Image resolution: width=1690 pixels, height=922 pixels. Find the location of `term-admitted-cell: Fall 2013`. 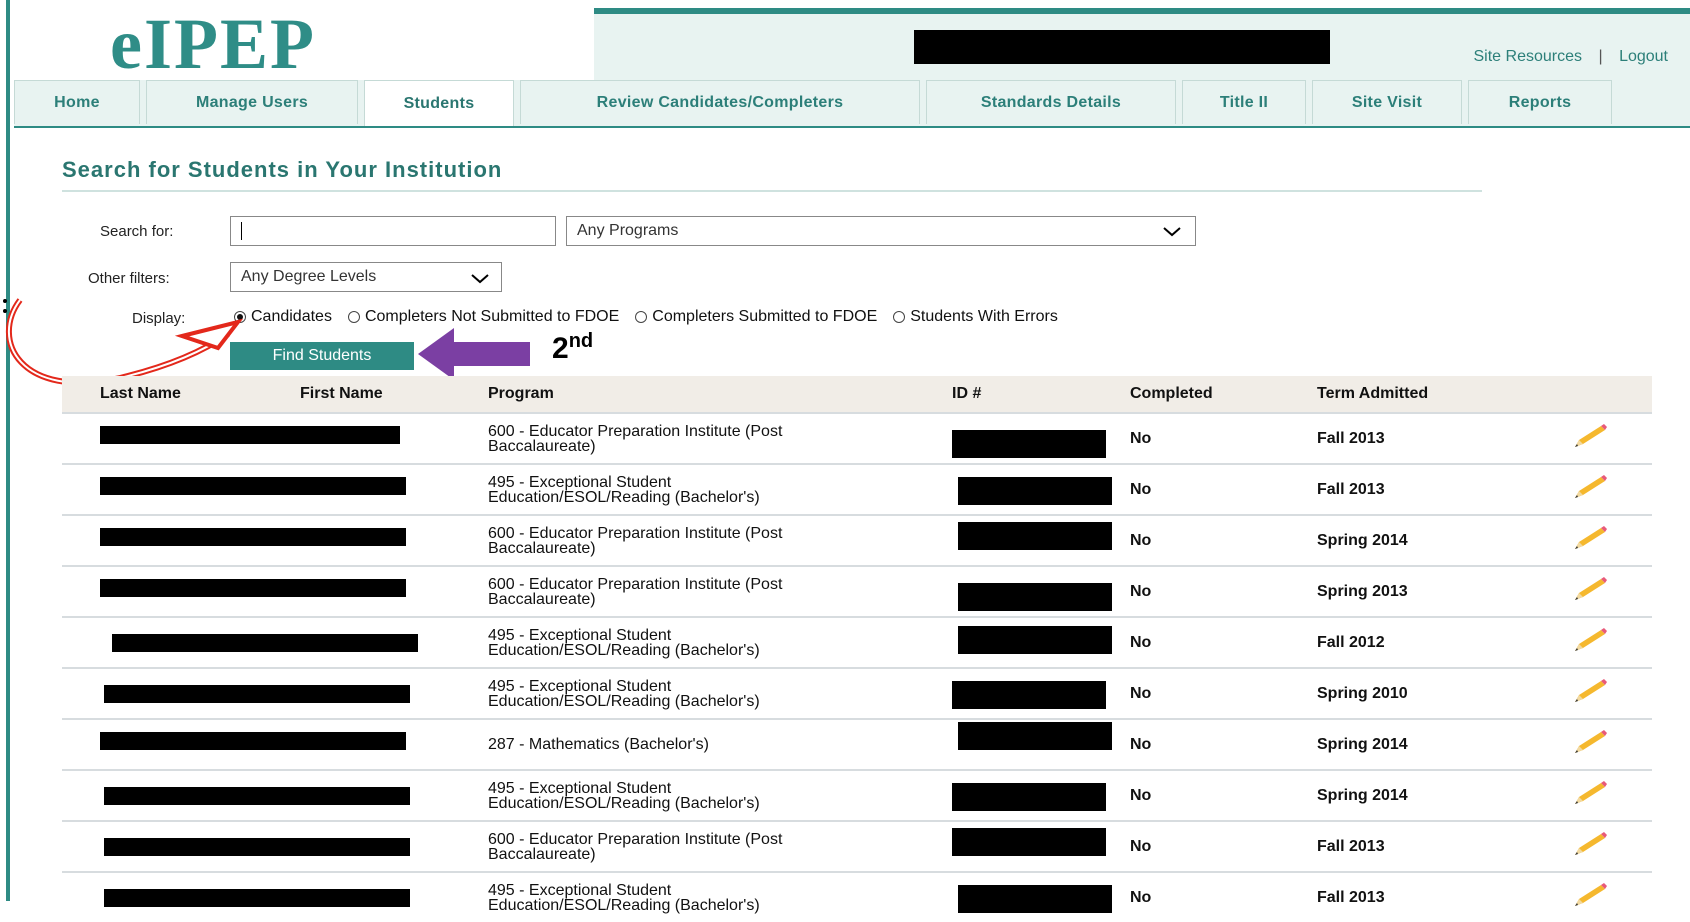

term-admitted-cell: Fall 2013 is located at coordinates (1444, 846).